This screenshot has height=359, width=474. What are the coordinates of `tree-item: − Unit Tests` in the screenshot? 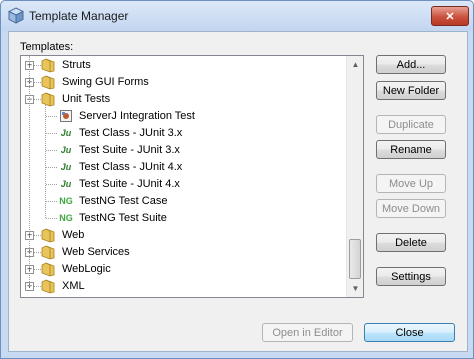 It's located at (182, 99).